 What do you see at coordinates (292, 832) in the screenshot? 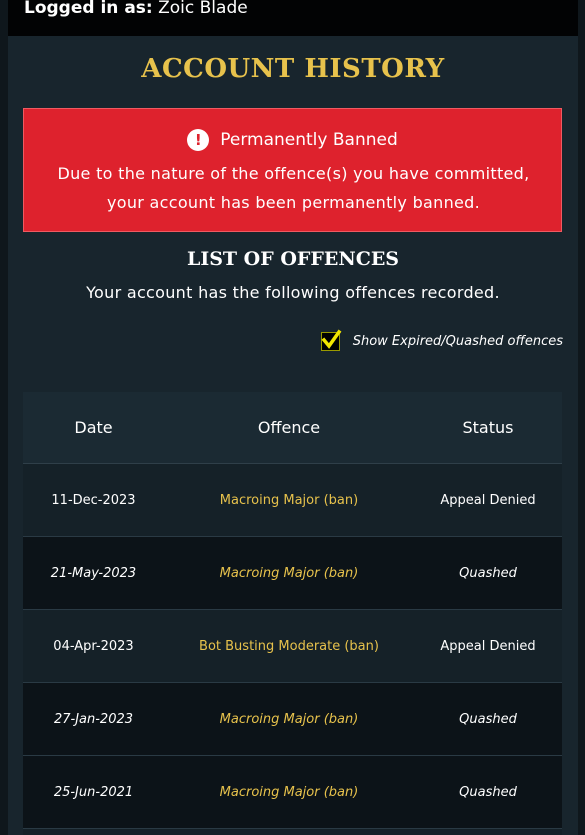
I see `table-row-partial` at bounding box center [292, 832].